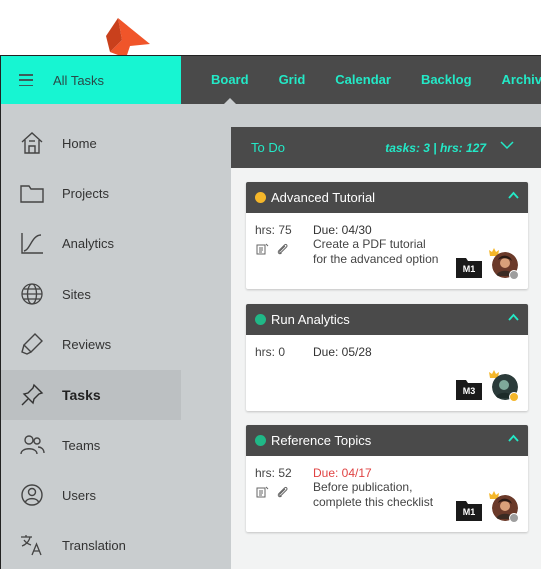 This screenshot has width=541, height=569. Describe the element at coordinates (342, 230) in the screenshot. I see `card-due-date: Due: 04/30` at that location.